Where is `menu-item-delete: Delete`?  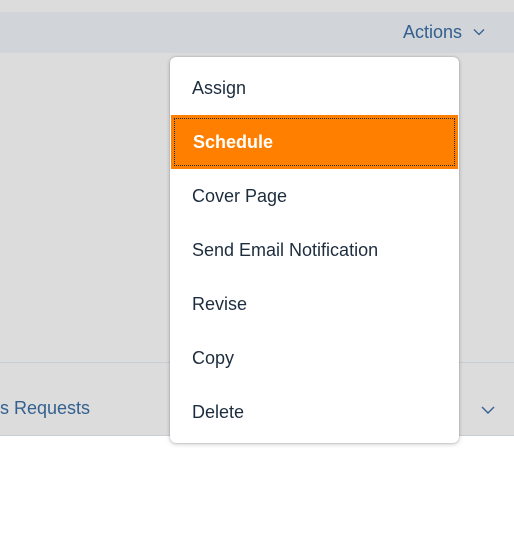
menu-item-delete: Delete is located at coordinates (314, 412).